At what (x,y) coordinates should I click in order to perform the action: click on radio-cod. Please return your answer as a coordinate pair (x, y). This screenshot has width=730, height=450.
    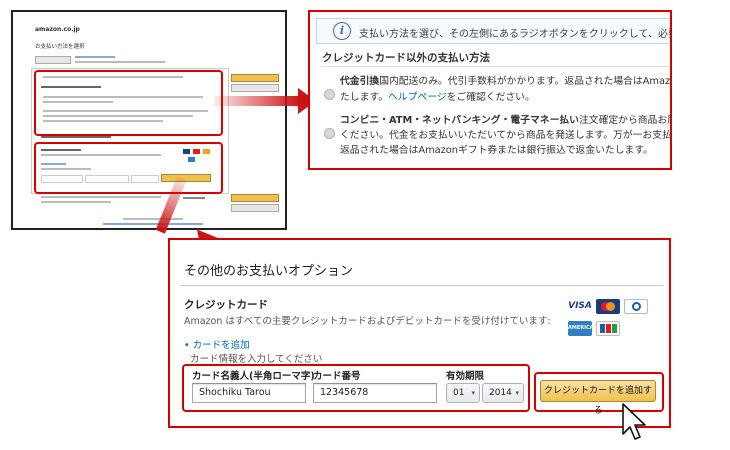
    Looking at the image, I should click on (329, 94).